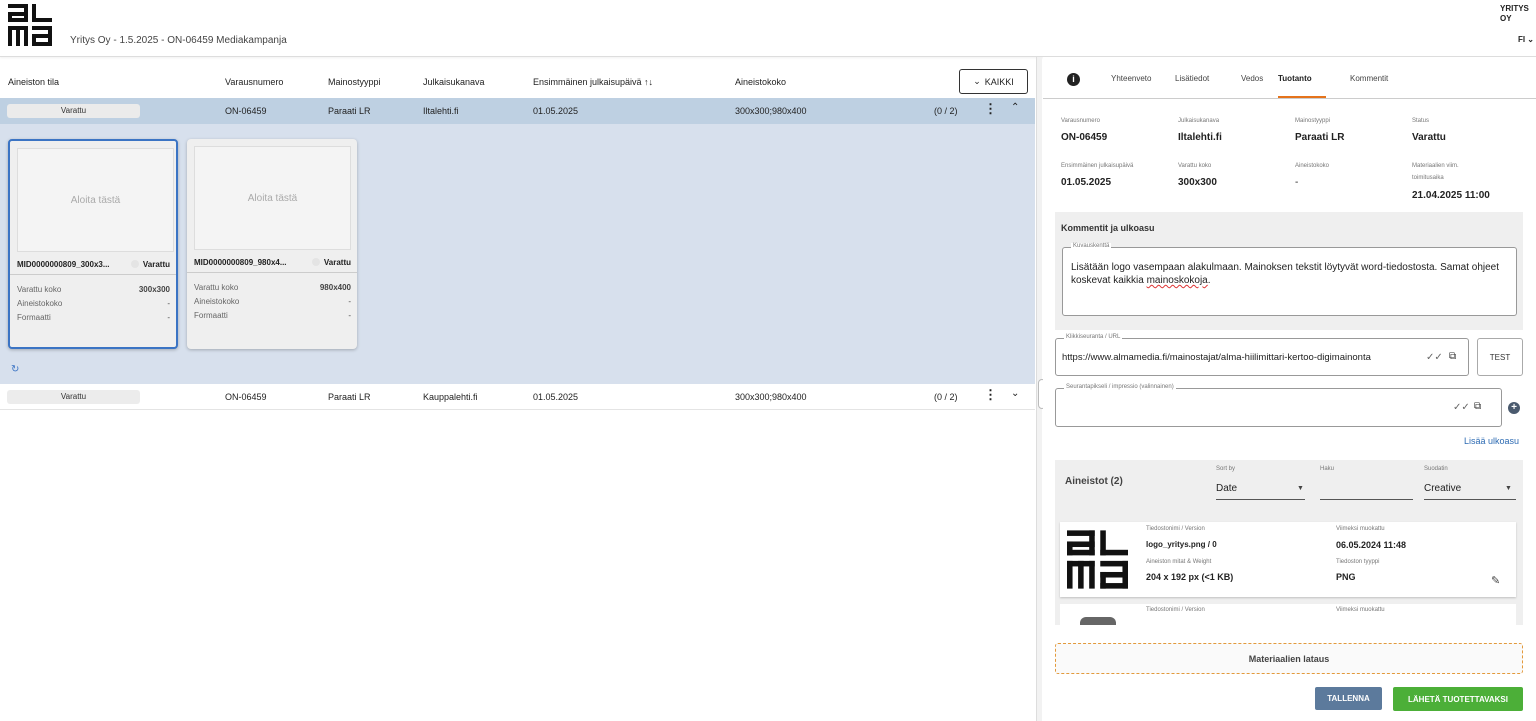 The width and height of the screenshot is (1536, 721). Describe the element at coordinates (1514, 408) in the screenshot. I see `add-pixel-icon: +` at that location.